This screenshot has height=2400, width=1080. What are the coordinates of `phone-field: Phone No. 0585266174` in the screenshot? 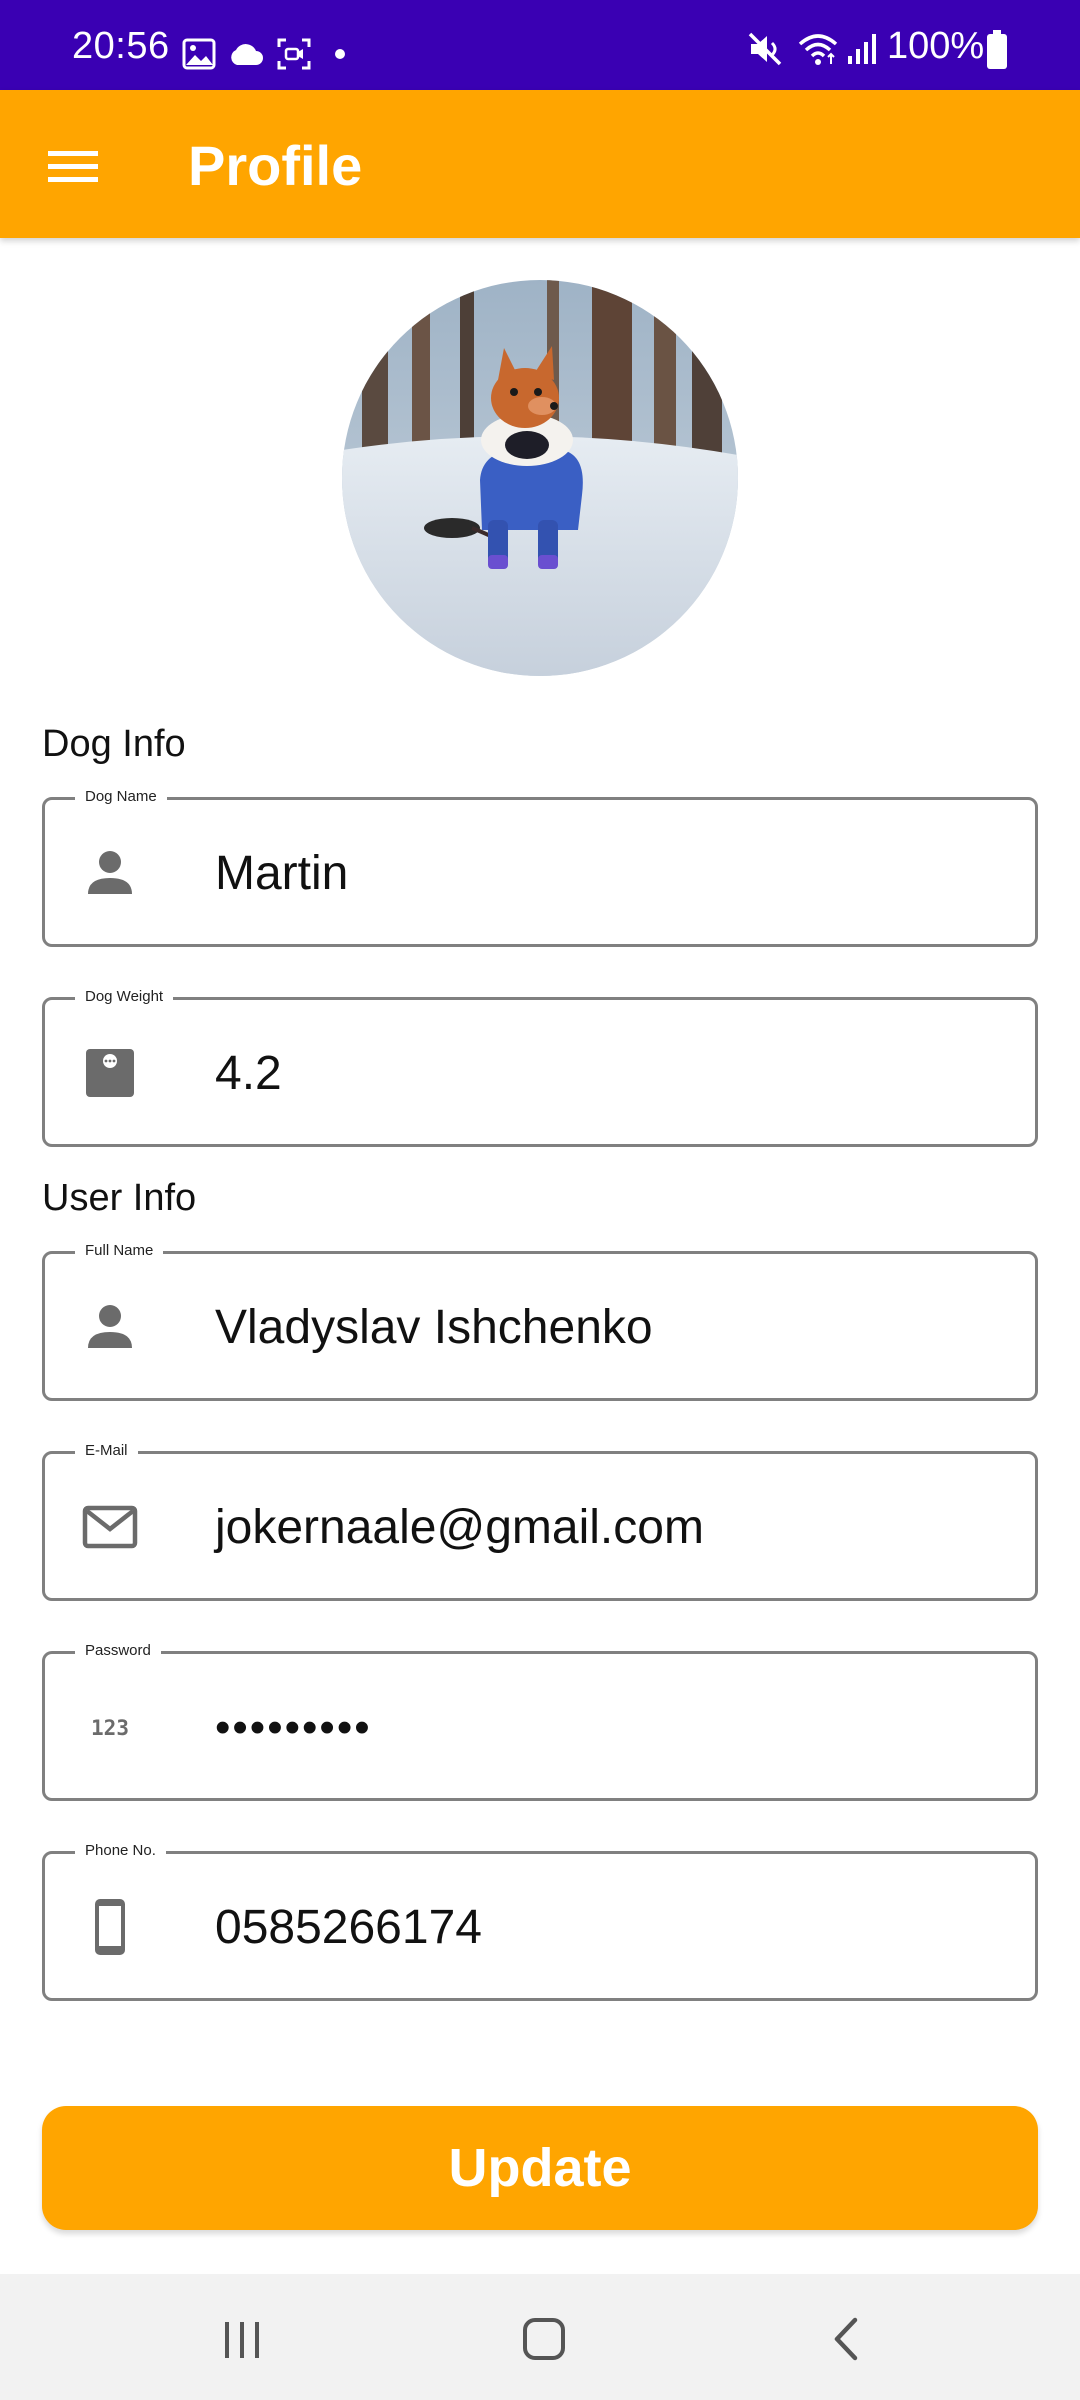 It's located at (540, 1921).